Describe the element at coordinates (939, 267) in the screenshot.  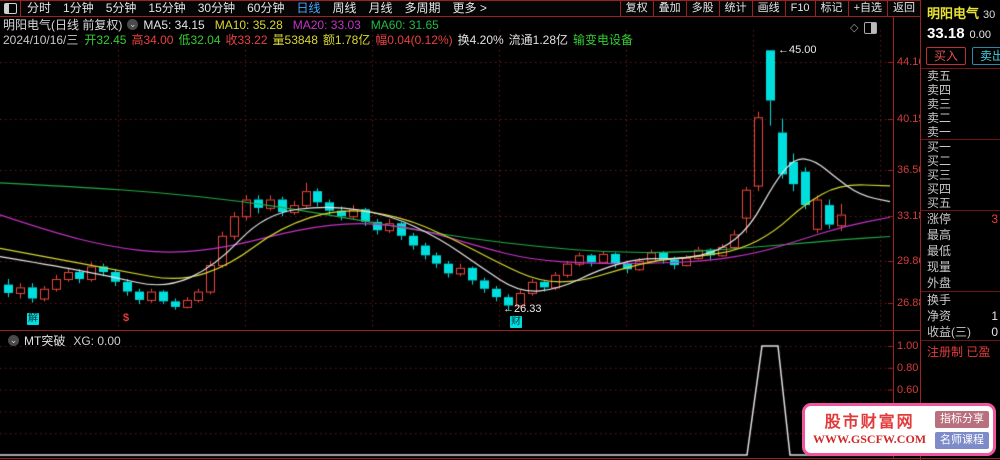
I see `stat-label: 现量` at that location.